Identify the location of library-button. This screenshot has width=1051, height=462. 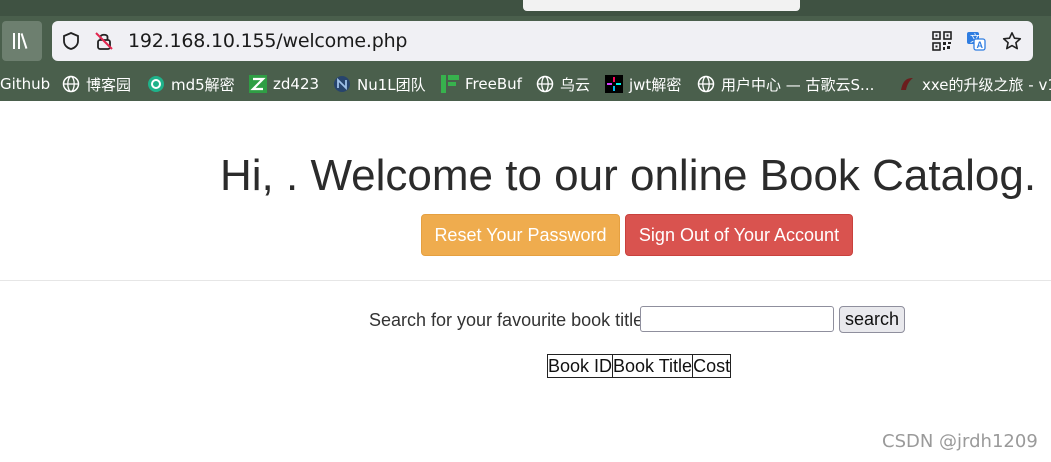
(22, 41).